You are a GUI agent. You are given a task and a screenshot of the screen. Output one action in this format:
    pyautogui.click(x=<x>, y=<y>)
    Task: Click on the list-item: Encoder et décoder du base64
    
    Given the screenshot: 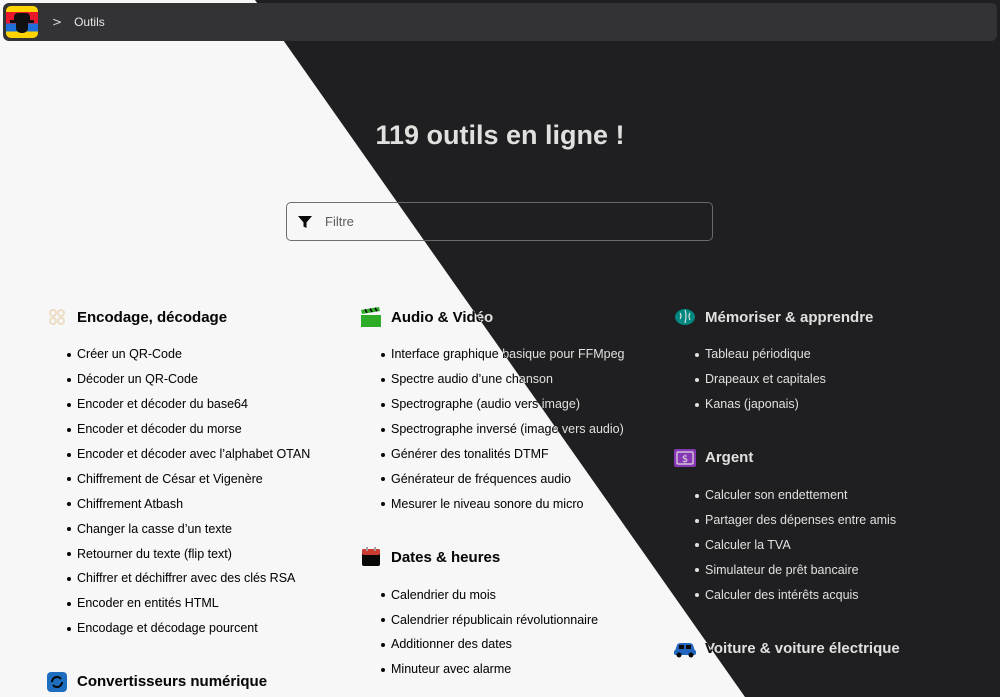 What is the action you would take?
    pyautogui.click(x=194, y=404)
    